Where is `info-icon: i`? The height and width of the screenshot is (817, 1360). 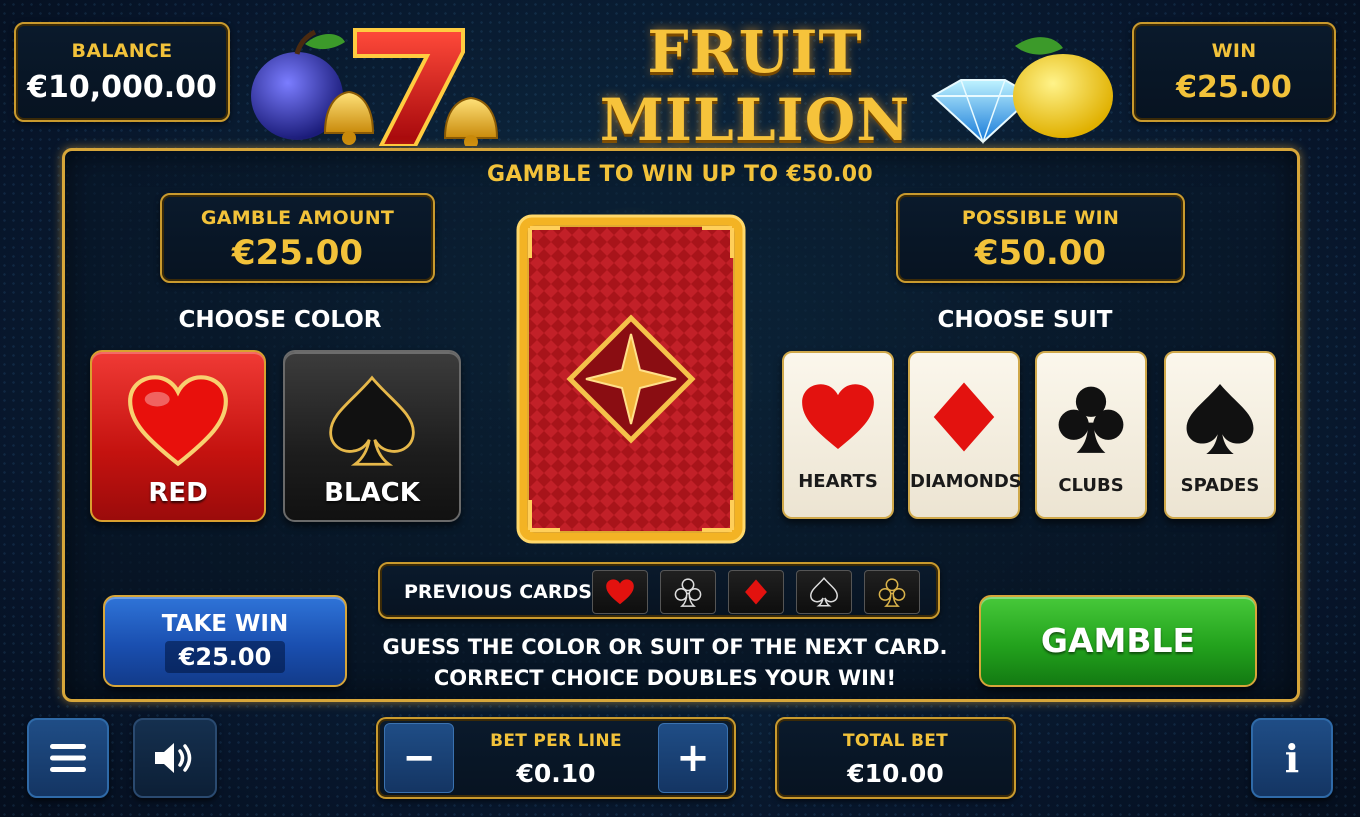
info-icon: i is located at coordinates (1292, 758).